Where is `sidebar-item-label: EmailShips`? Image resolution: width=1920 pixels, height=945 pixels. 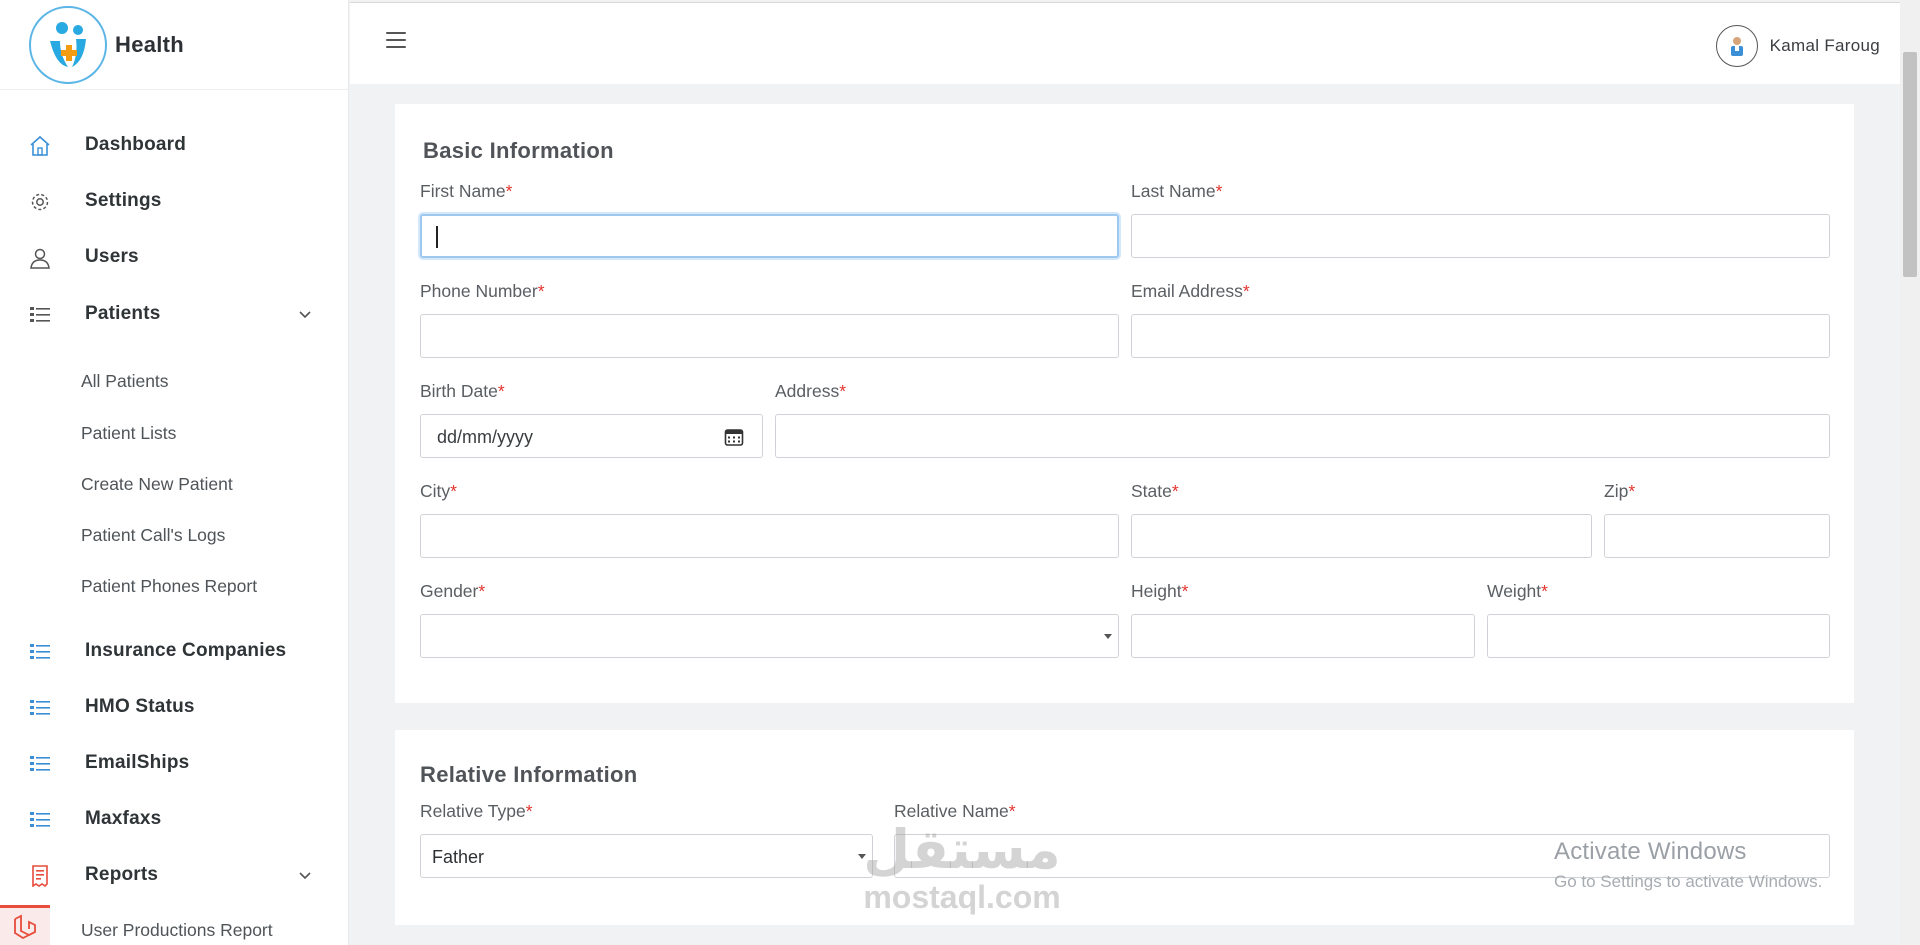
sidebar-item-label: EmailShips is located at coordinates (137, 762).